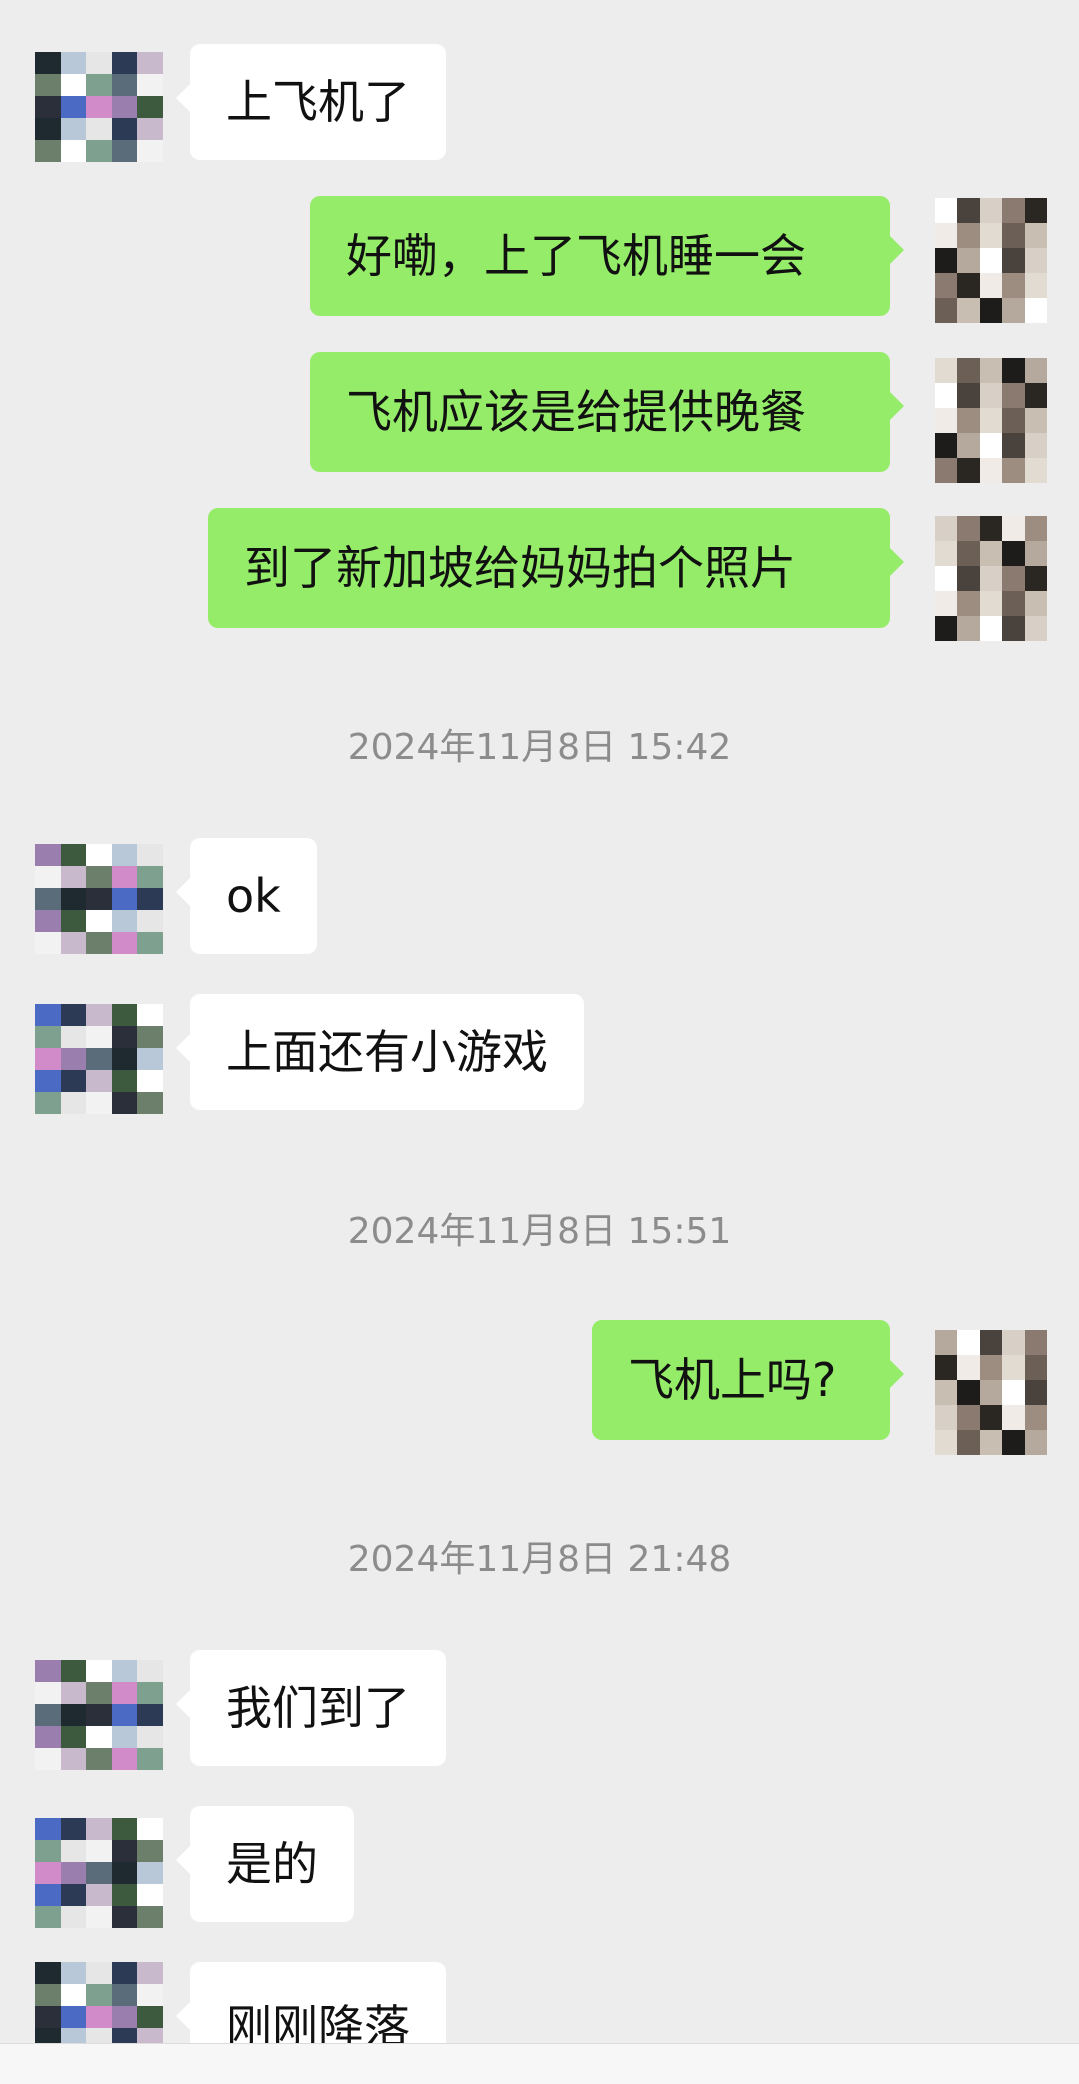 The width and height of the screenshot is (1079, 2084). What do you see at coordinates (607, 256) in the screenshot?
I see `outgoing-message-bubble: 好嘞，上了飞机睡一会` at bounding box center [607, 256].